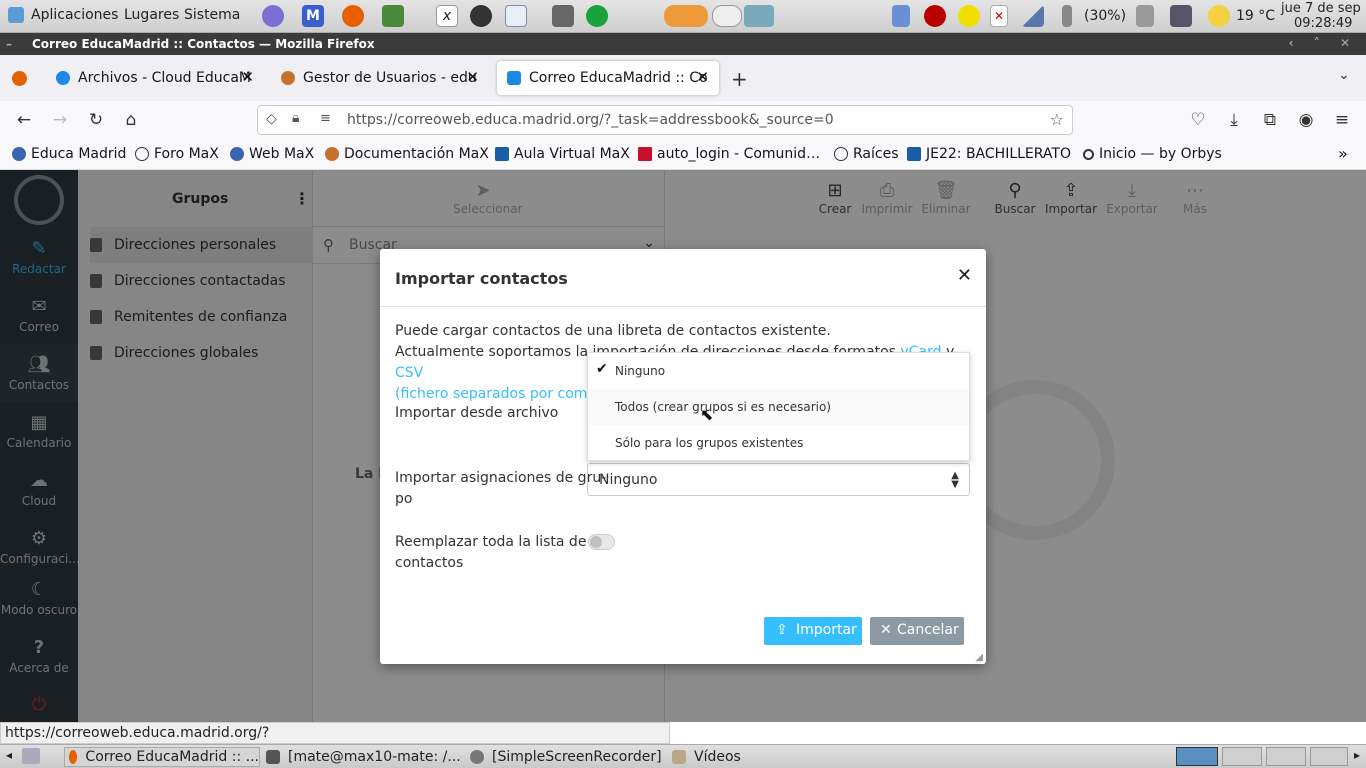 Image resolution: width=1366 pixels, height=768 pixels. I want to click on bookmark-item: Foro MaX, so click(177, 154).